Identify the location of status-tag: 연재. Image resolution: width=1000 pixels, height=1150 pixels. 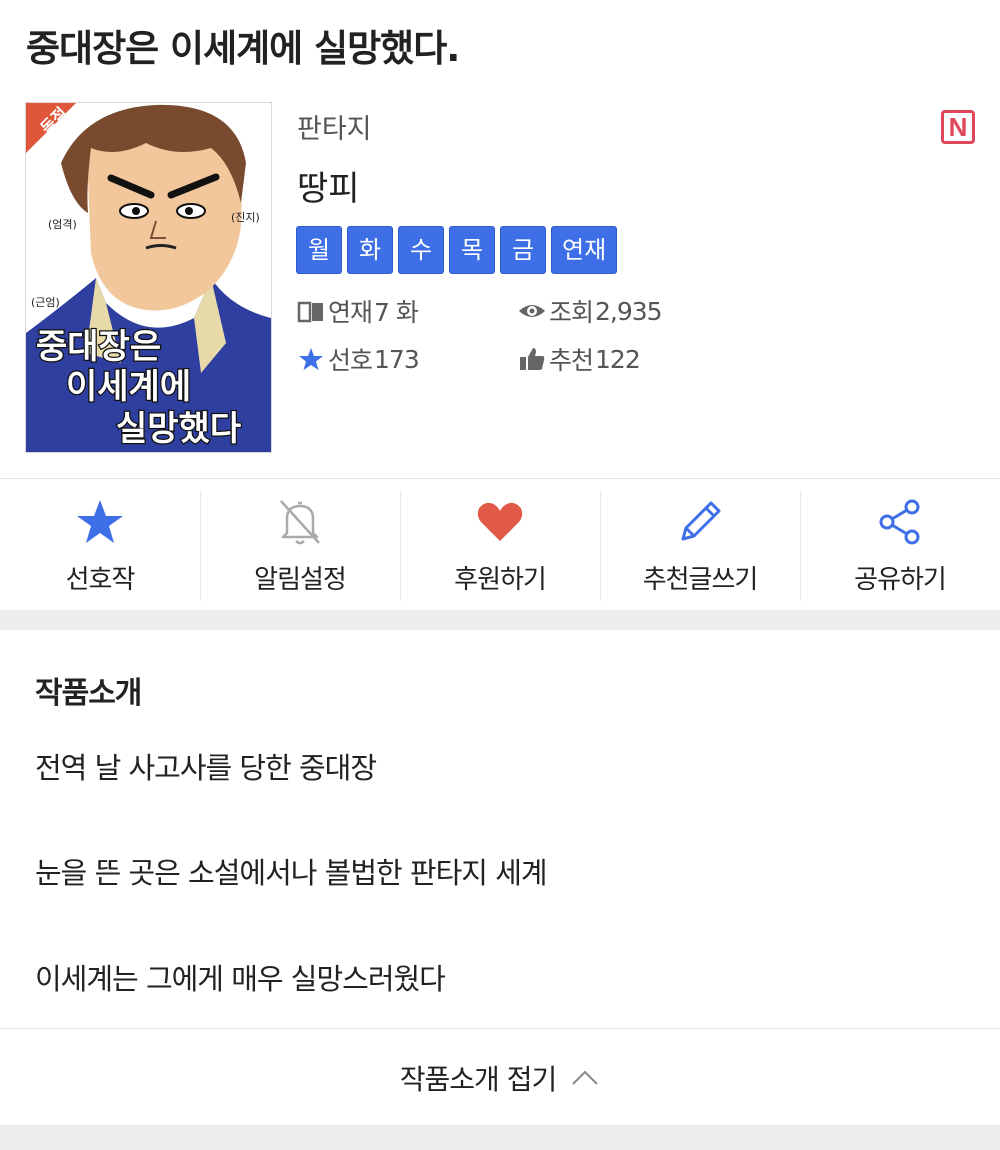
(584, 250).